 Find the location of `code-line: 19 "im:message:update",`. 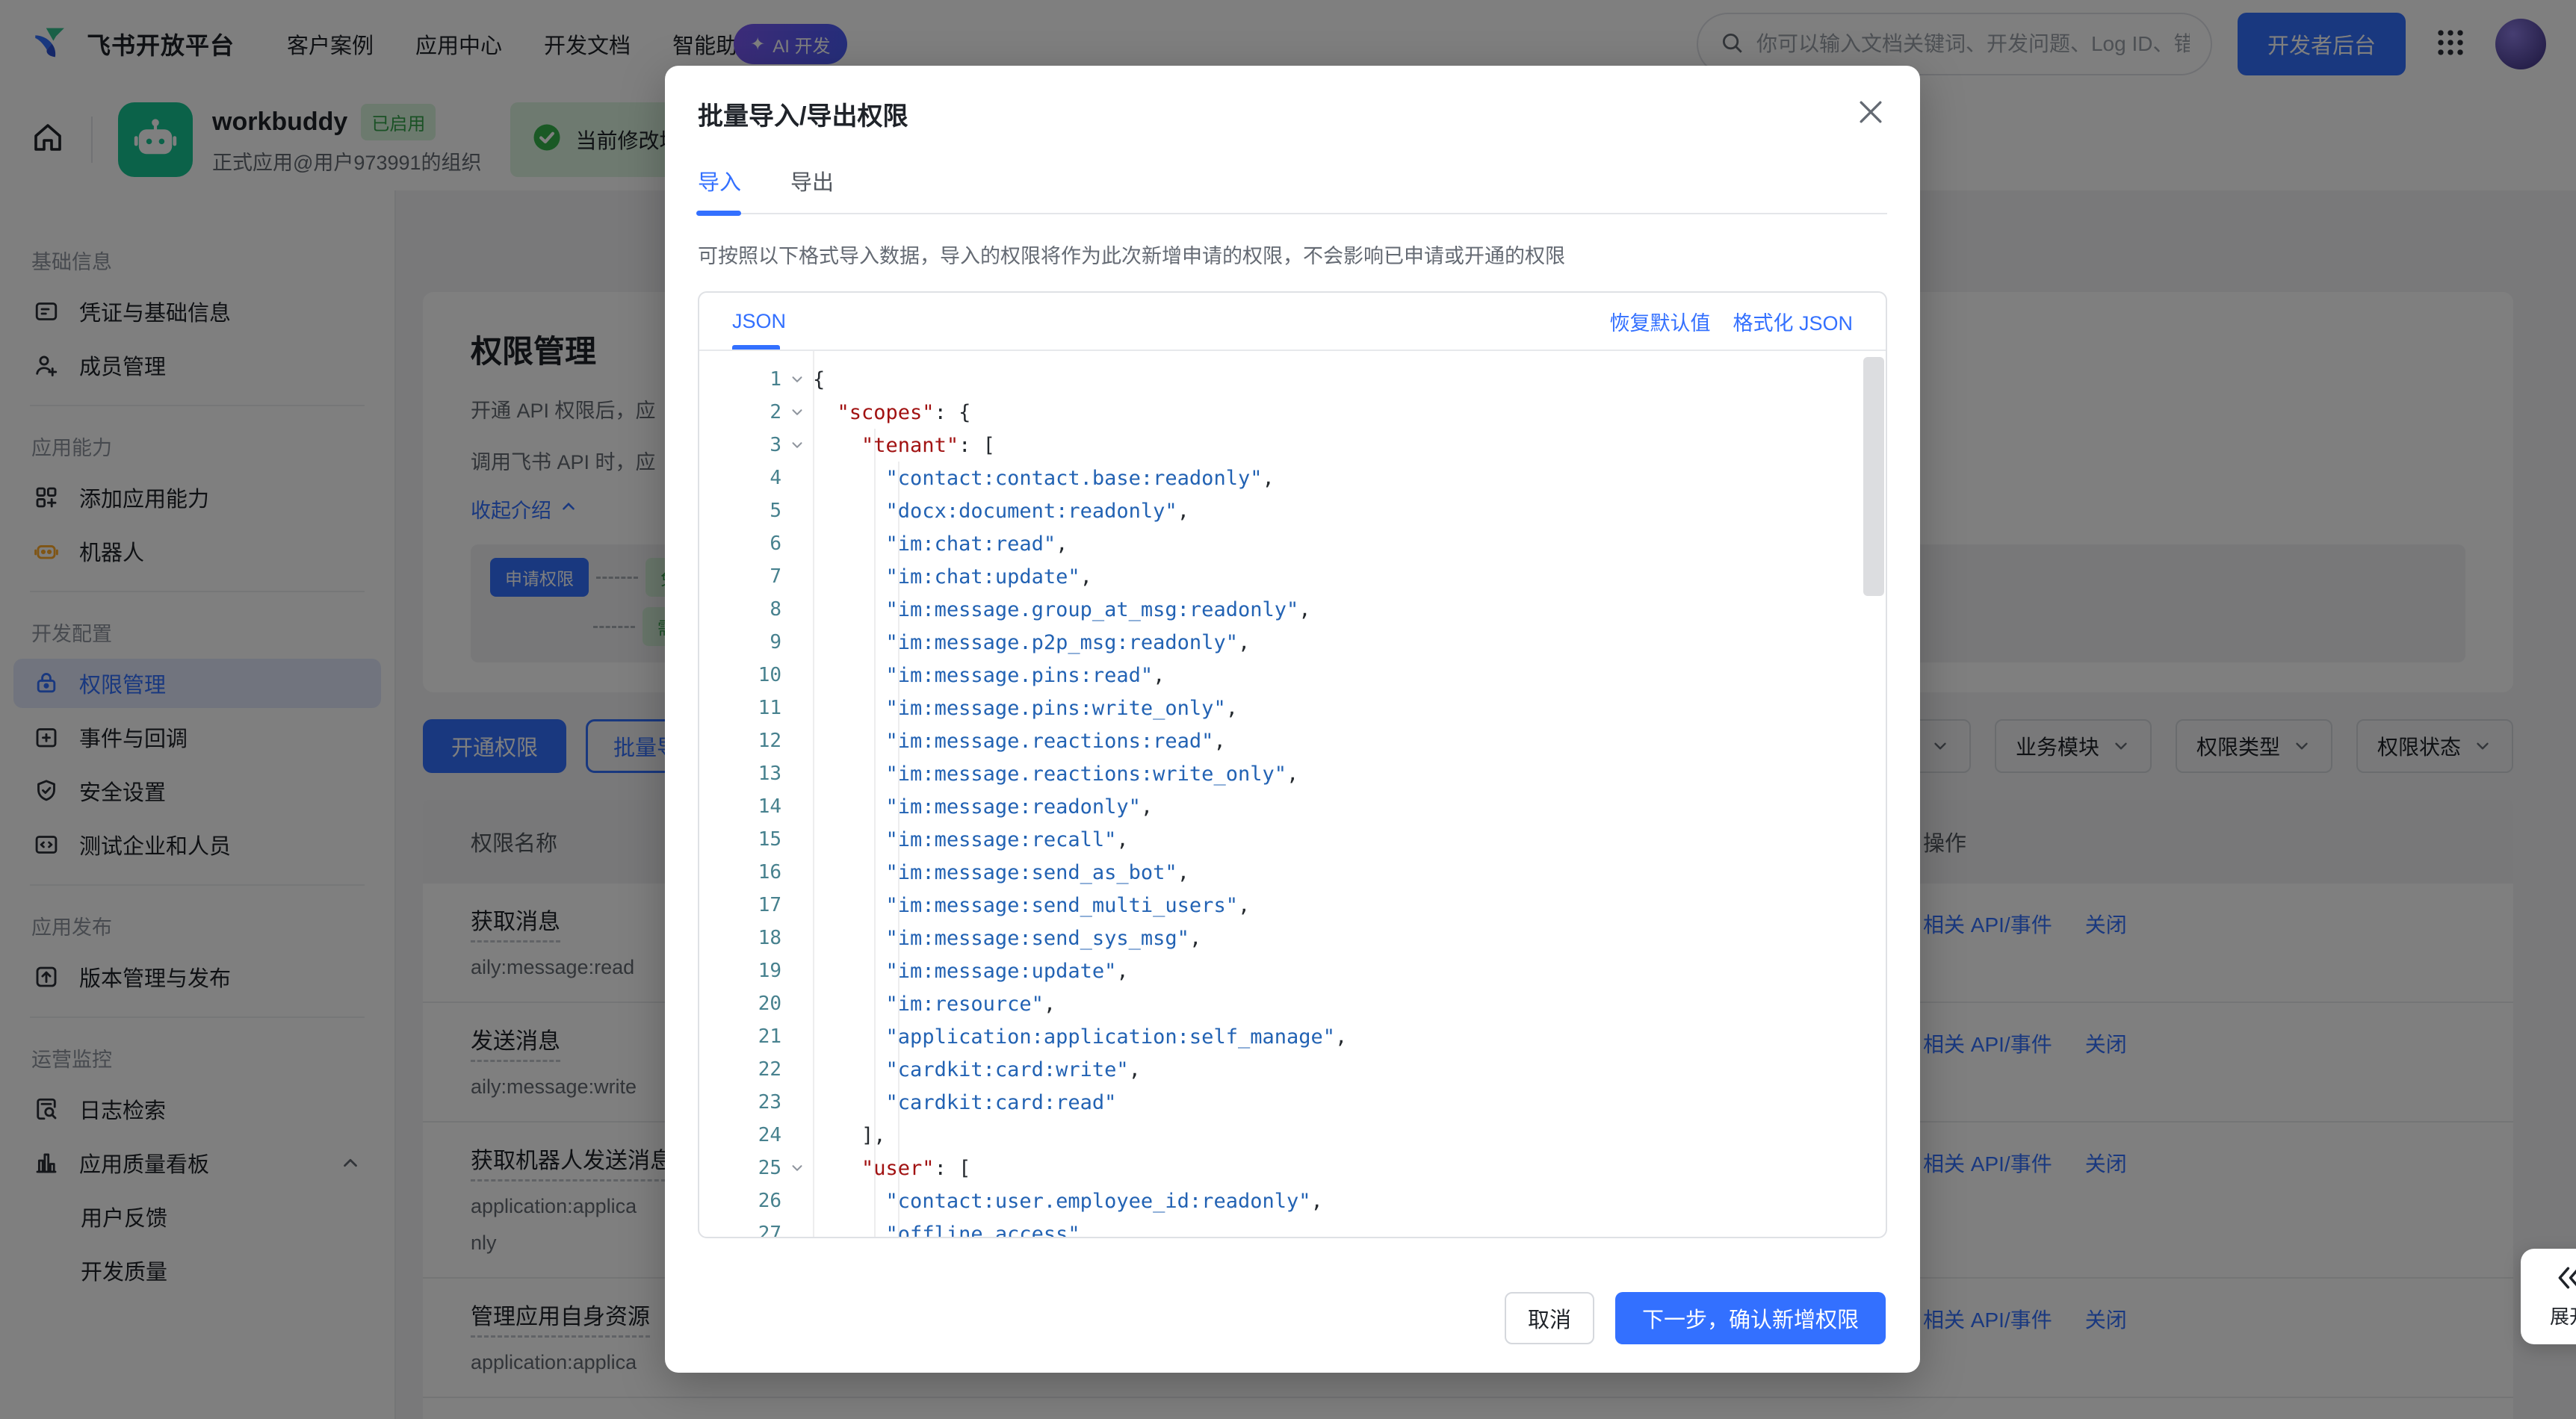

code-line: 19 "im:message:update", is located at coordinates (1292, 970).